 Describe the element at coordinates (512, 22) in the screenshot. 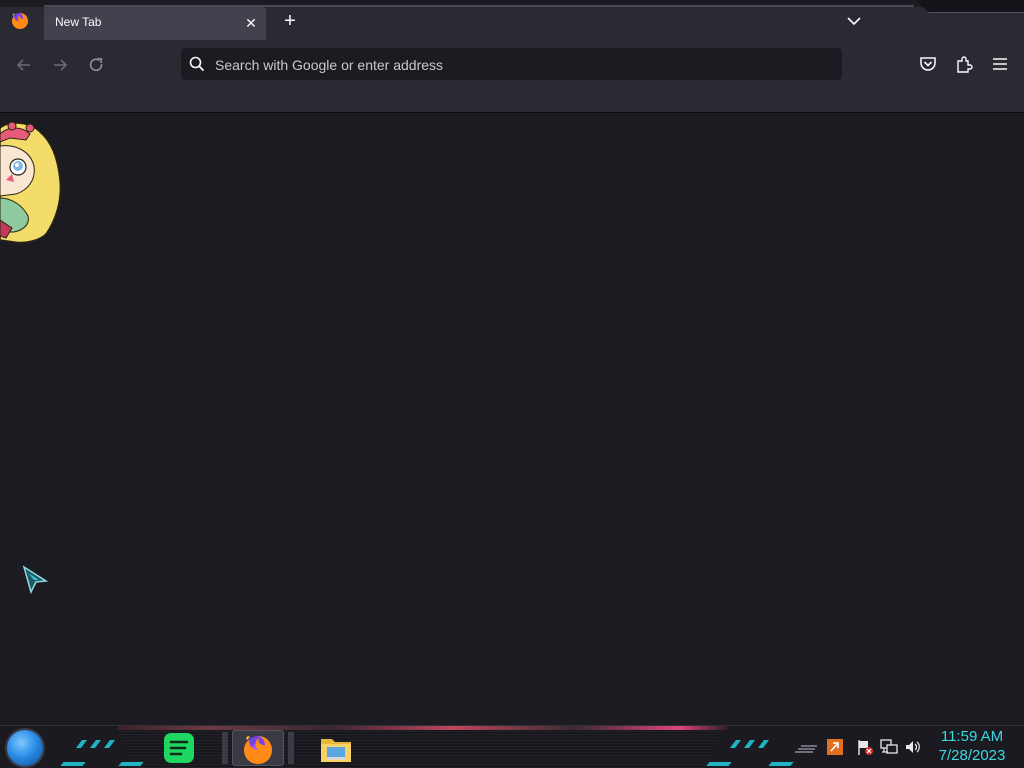

I see `tab-strip: New Tab ✕ +` at that location.